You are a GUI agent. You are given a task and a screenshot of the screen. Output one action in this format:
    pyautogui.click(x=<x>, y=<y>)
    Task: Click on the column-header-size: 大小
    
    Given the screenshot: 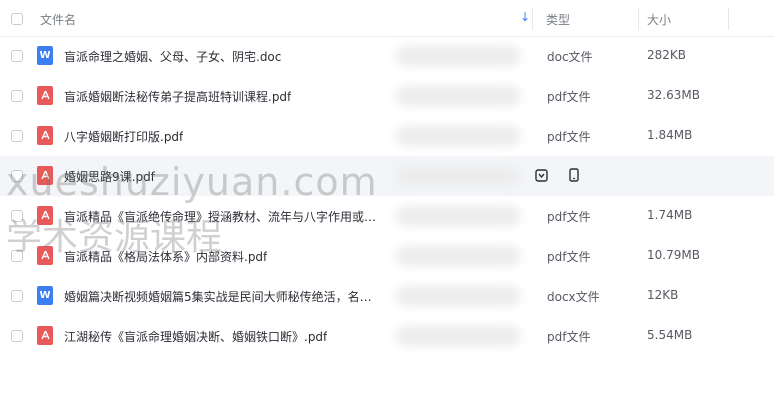 What is the action you would take?
    pyautogui.click(x=659, y=19)
    